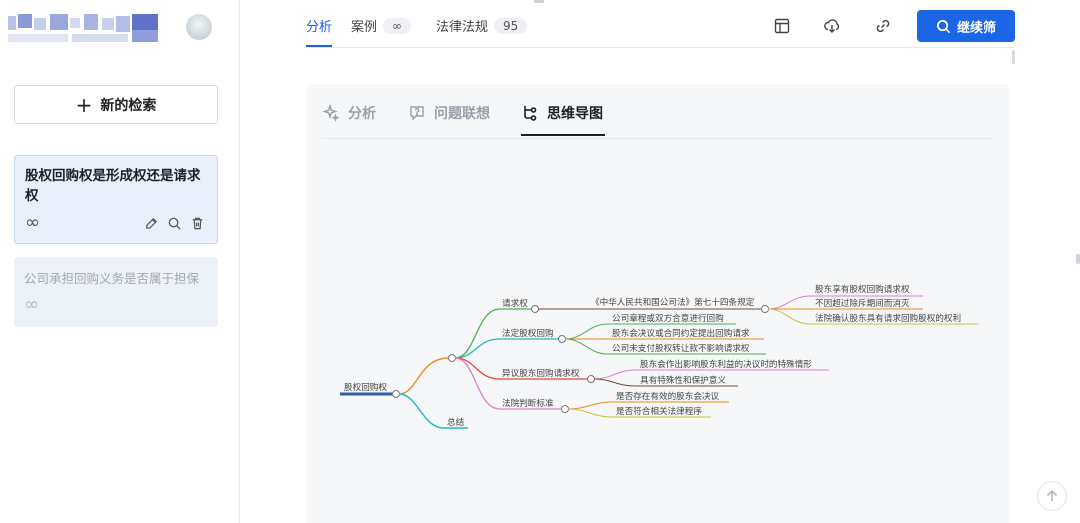 The height and width of the screenshot is (523, 1080). Describe the element at coordinates (199, 27) in the screenshot. I see `avatar` at that location.